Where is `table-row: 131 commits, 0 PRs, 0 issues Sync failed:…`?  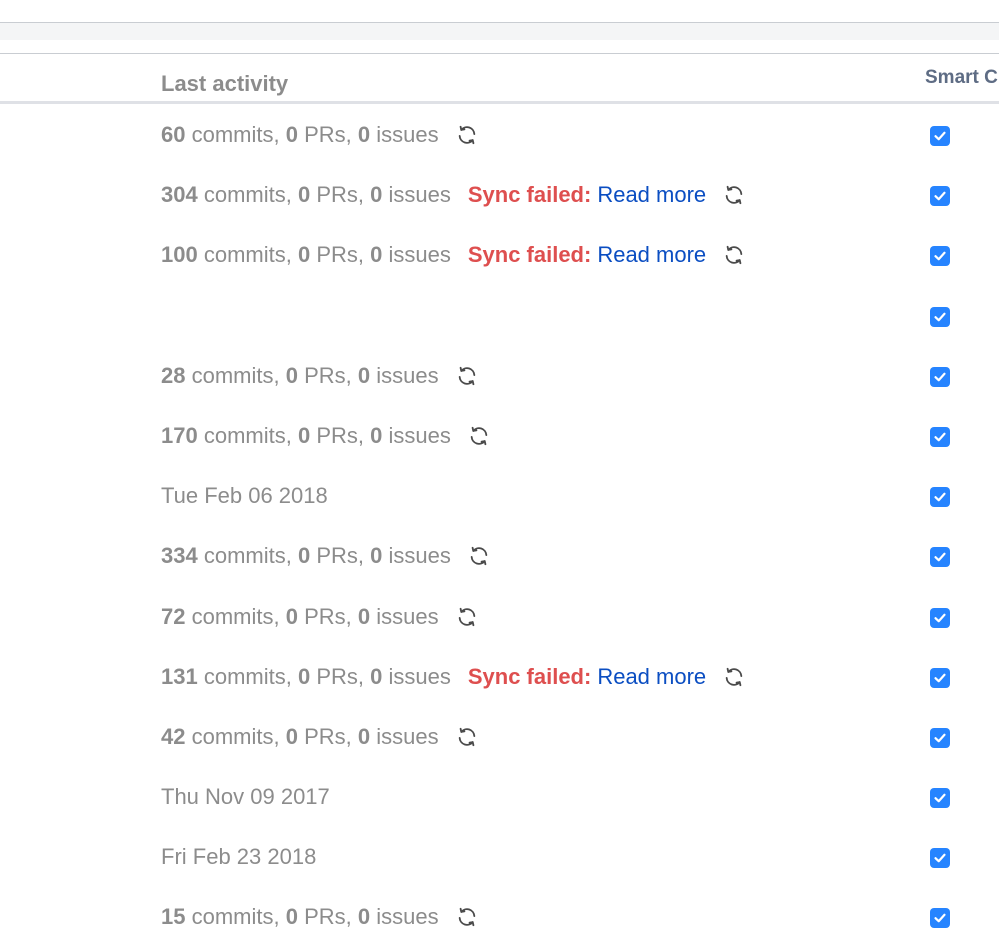 table-row: 131 commits, 0 PRs, 0 issues Sync failed:… is located at coordinates (499, 677).